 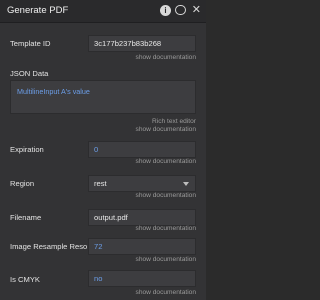 What do you see at coordinates (180, 10) in the screenshot?
I see `comment-icon` at bounding box center [180, 10].